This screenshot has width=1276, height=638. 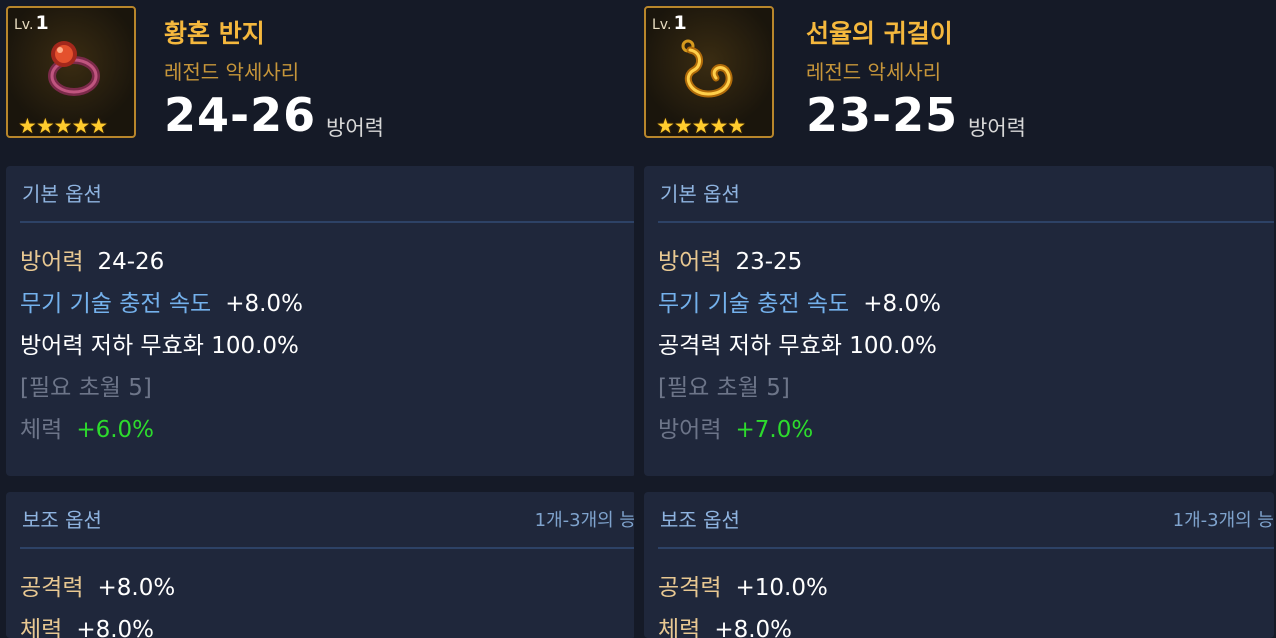 I want to click on item-main-stat: 24-26, so click(x=240, y=115).